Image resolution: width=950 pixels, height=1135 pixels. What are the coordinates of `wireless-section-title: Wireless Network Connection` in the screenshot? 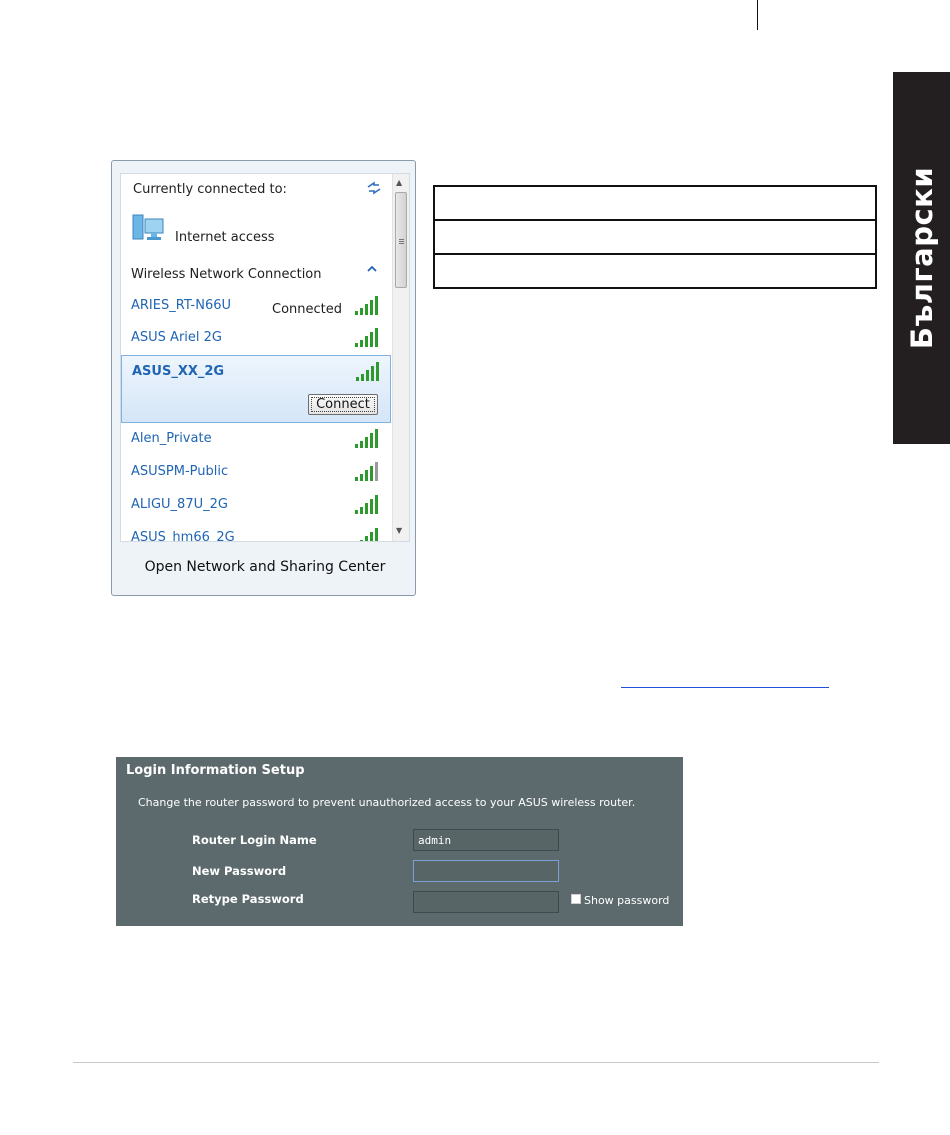 It's located at (226, 274).